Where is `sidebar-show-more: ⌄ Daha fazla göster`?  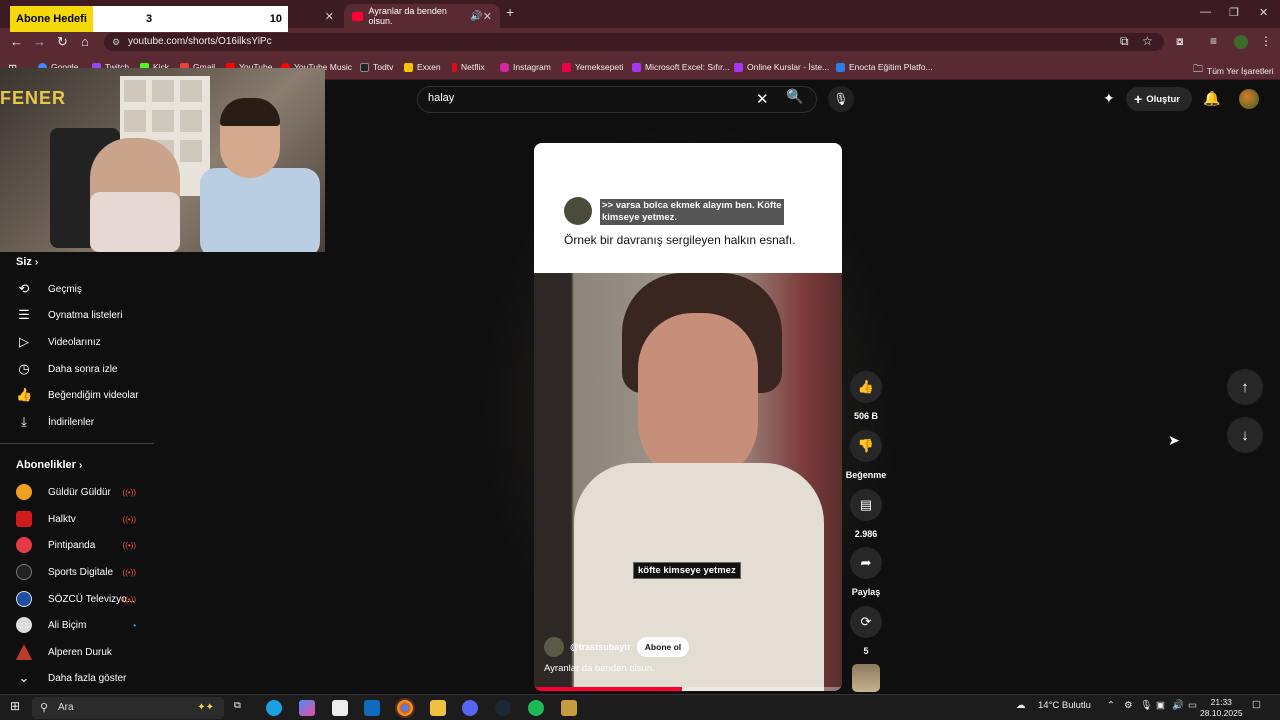
sidebar-show-more: ⌄ Daha fazla göster is located at coordinates (77, 678).